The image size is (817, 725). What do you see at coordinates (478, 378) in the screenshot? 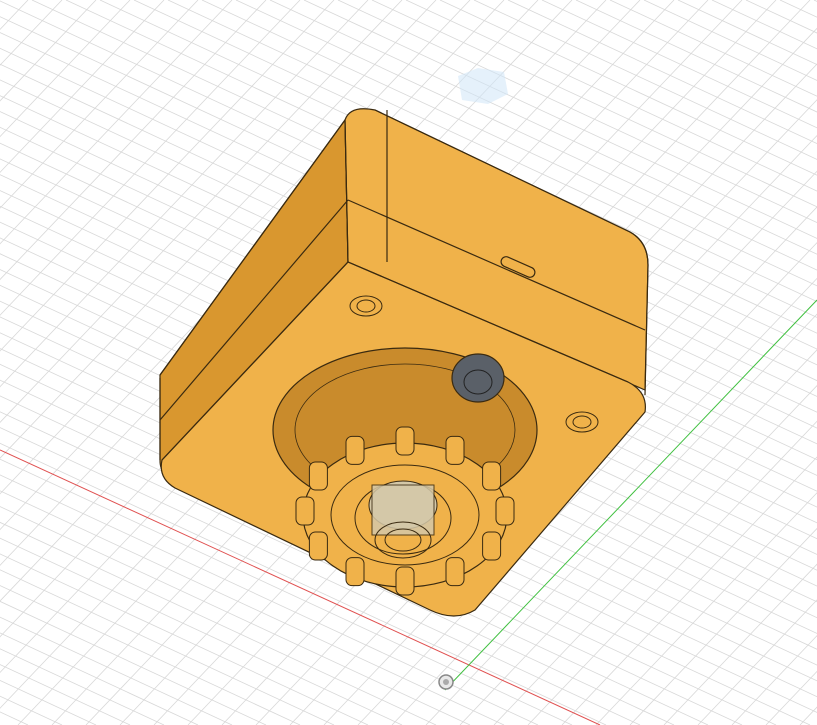
I see `lens-icon` at bounding box center [478, 378].